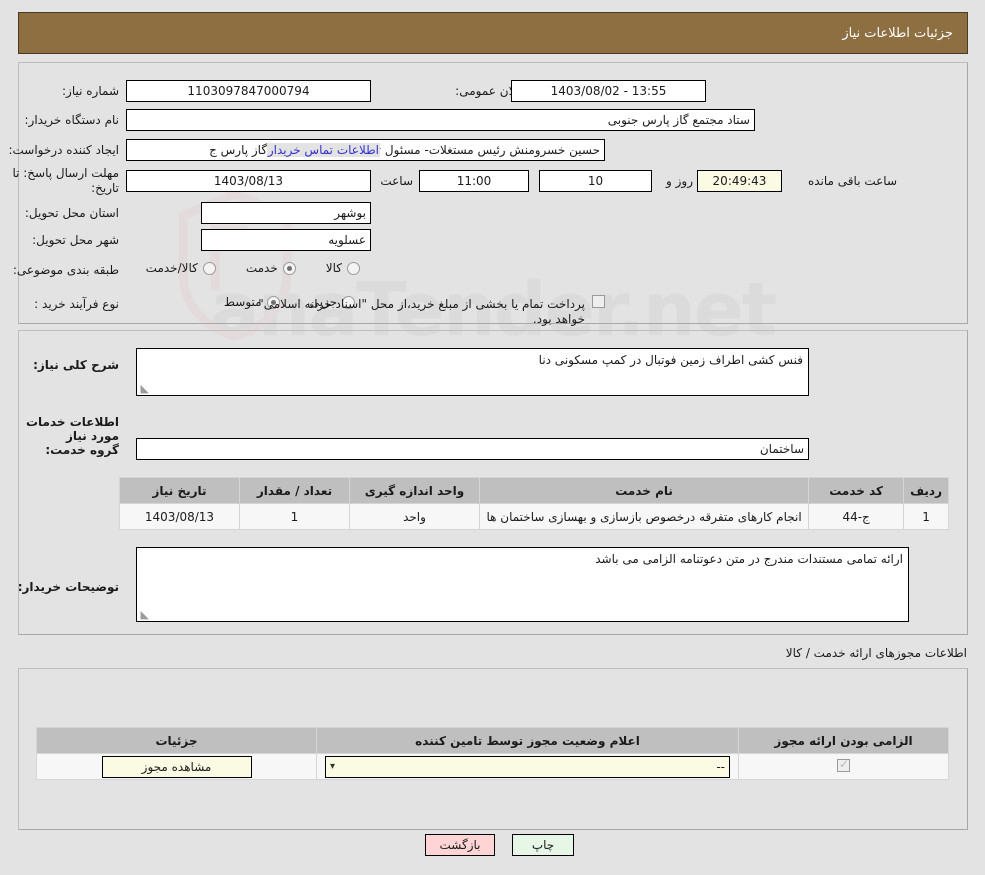  What do you see at coordinates (856, 490) in the screenshot?
I see `services-col-header: کد خدمت` at bounding box center [856, 490].